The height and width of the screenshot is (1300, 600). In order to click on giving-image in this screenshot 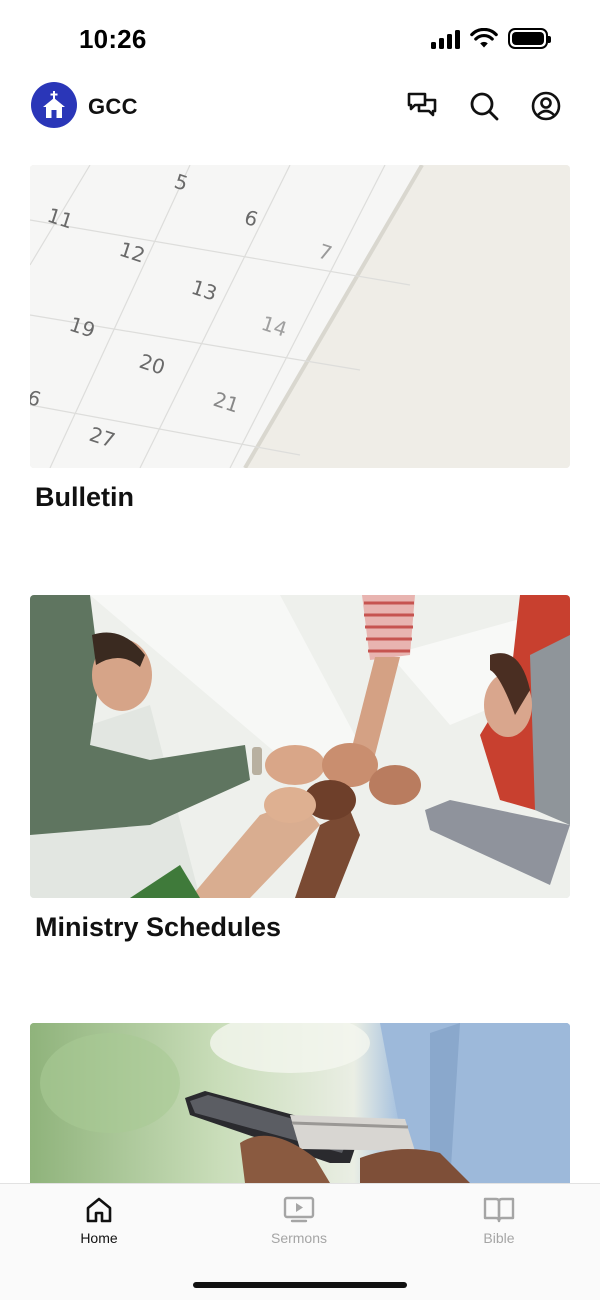, I will do `click(300, 1103)`.